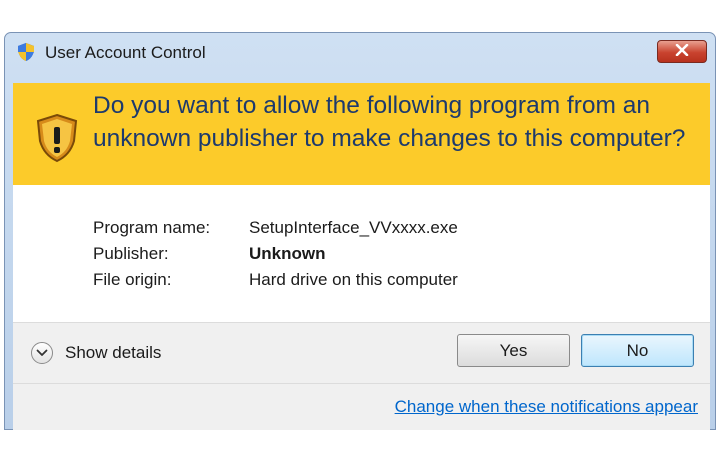 Image resolution: width=719 pixels, height=453 pixels. Describe the element at coordinates (125, 52) in the screenshot. I see `window-title: User Account Control` at that location.